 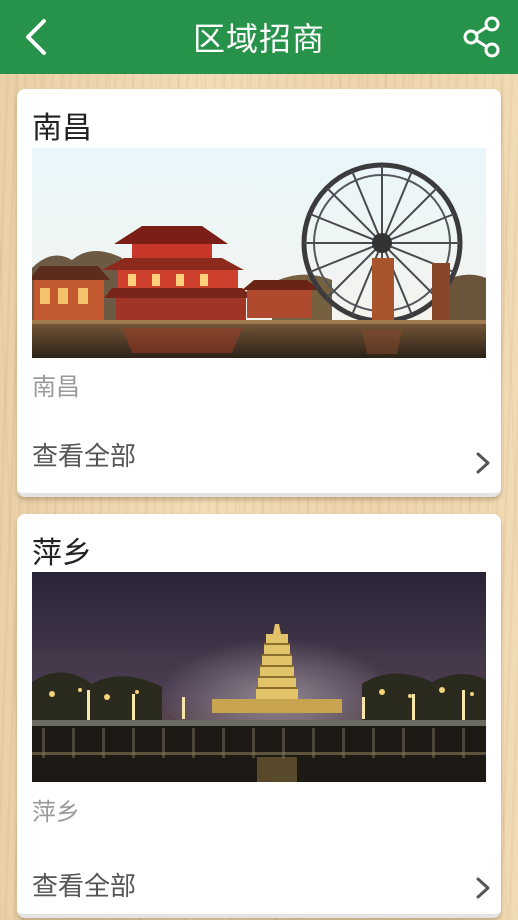 I want to click on region-caption: 萍乡, so click(x=56, y=812).